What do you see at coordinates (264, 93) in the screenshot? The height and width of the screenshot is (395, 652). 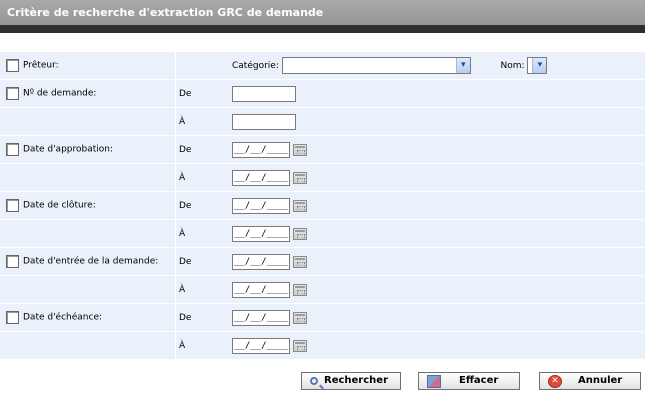 I see `numero-from-input` at bounding box center [264, 93].